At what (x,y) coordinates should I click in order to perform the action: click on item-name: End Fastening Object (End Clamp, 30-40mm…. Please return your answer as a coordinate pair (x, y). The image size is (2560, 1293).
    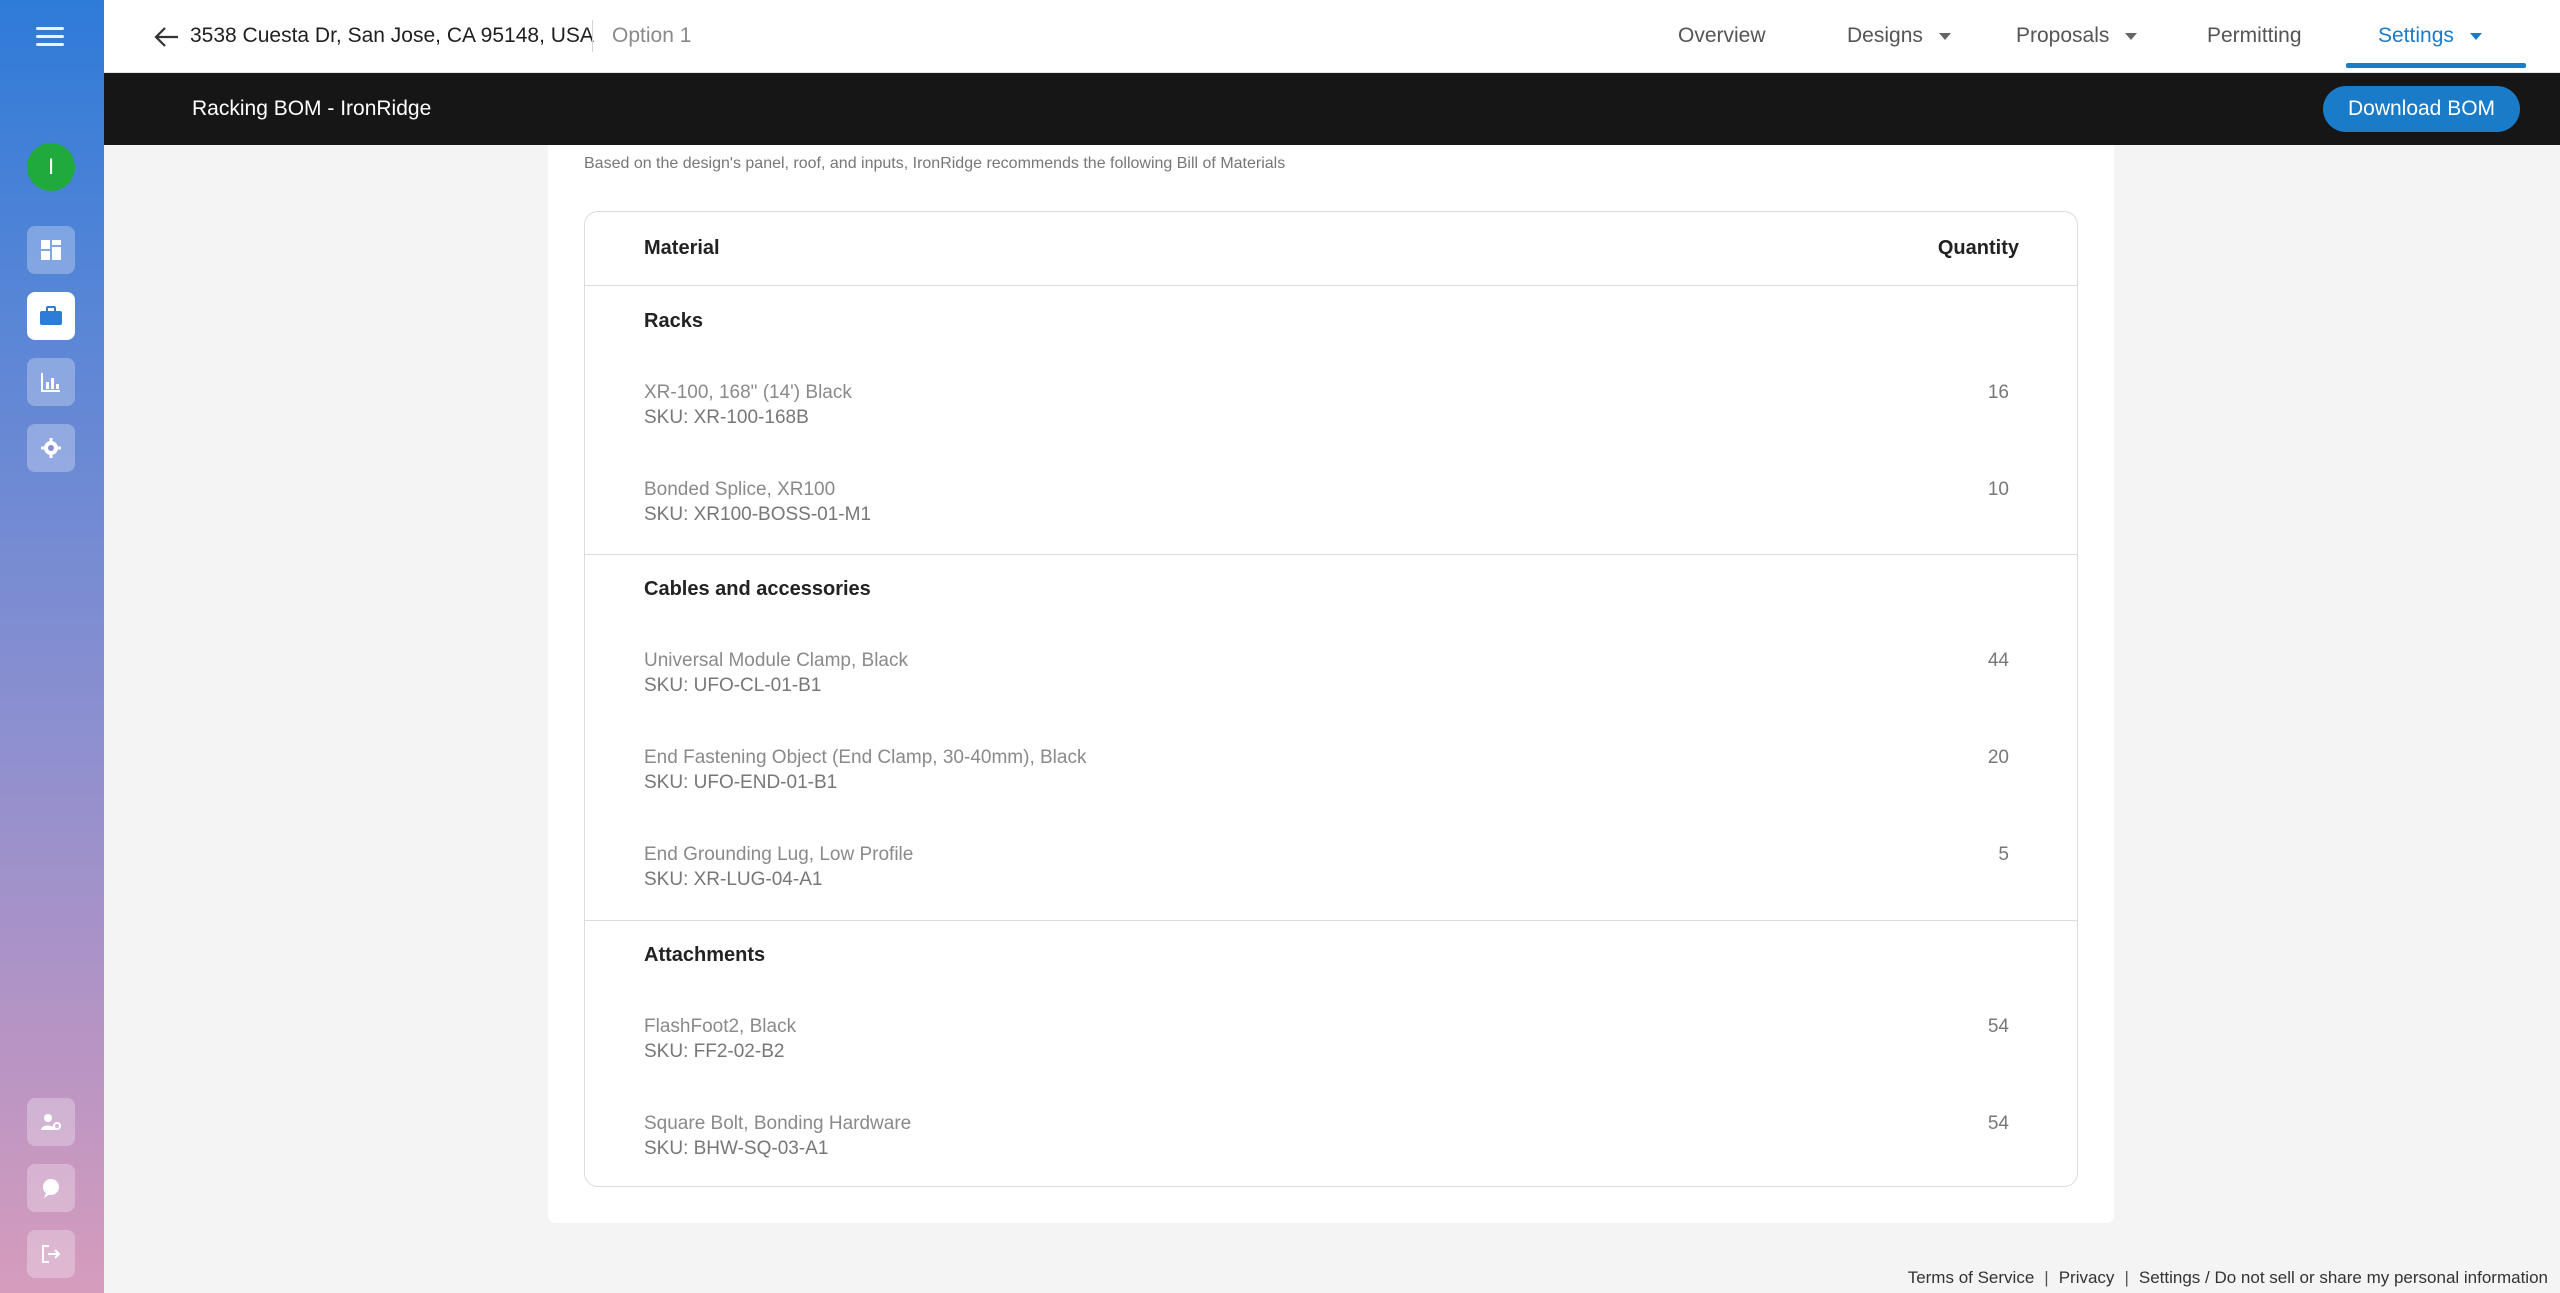
    Looking at the image, I should click on (865, 757).